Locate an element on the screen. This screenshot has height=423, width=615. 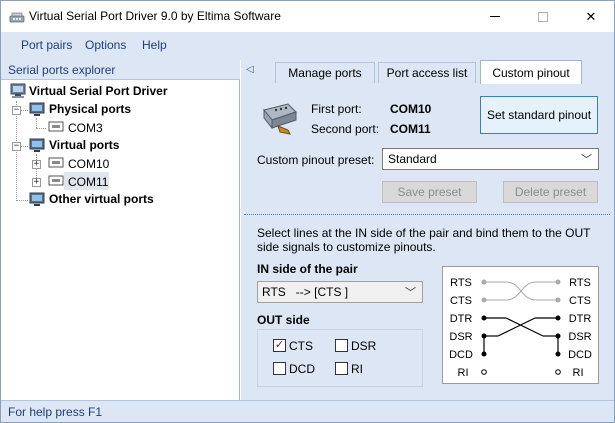
minimize-button is located at coordinates (495, 16).